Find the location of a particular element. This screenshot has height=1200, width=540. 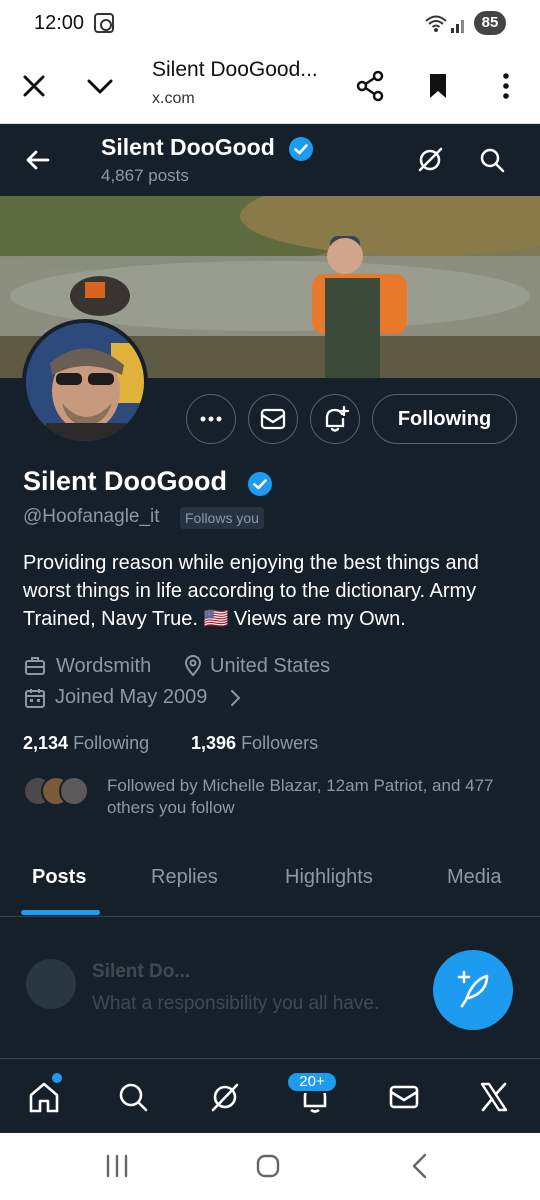

profile-top-bar: Silent DooGood 4,867 posts is located at coordinates (270, 160).